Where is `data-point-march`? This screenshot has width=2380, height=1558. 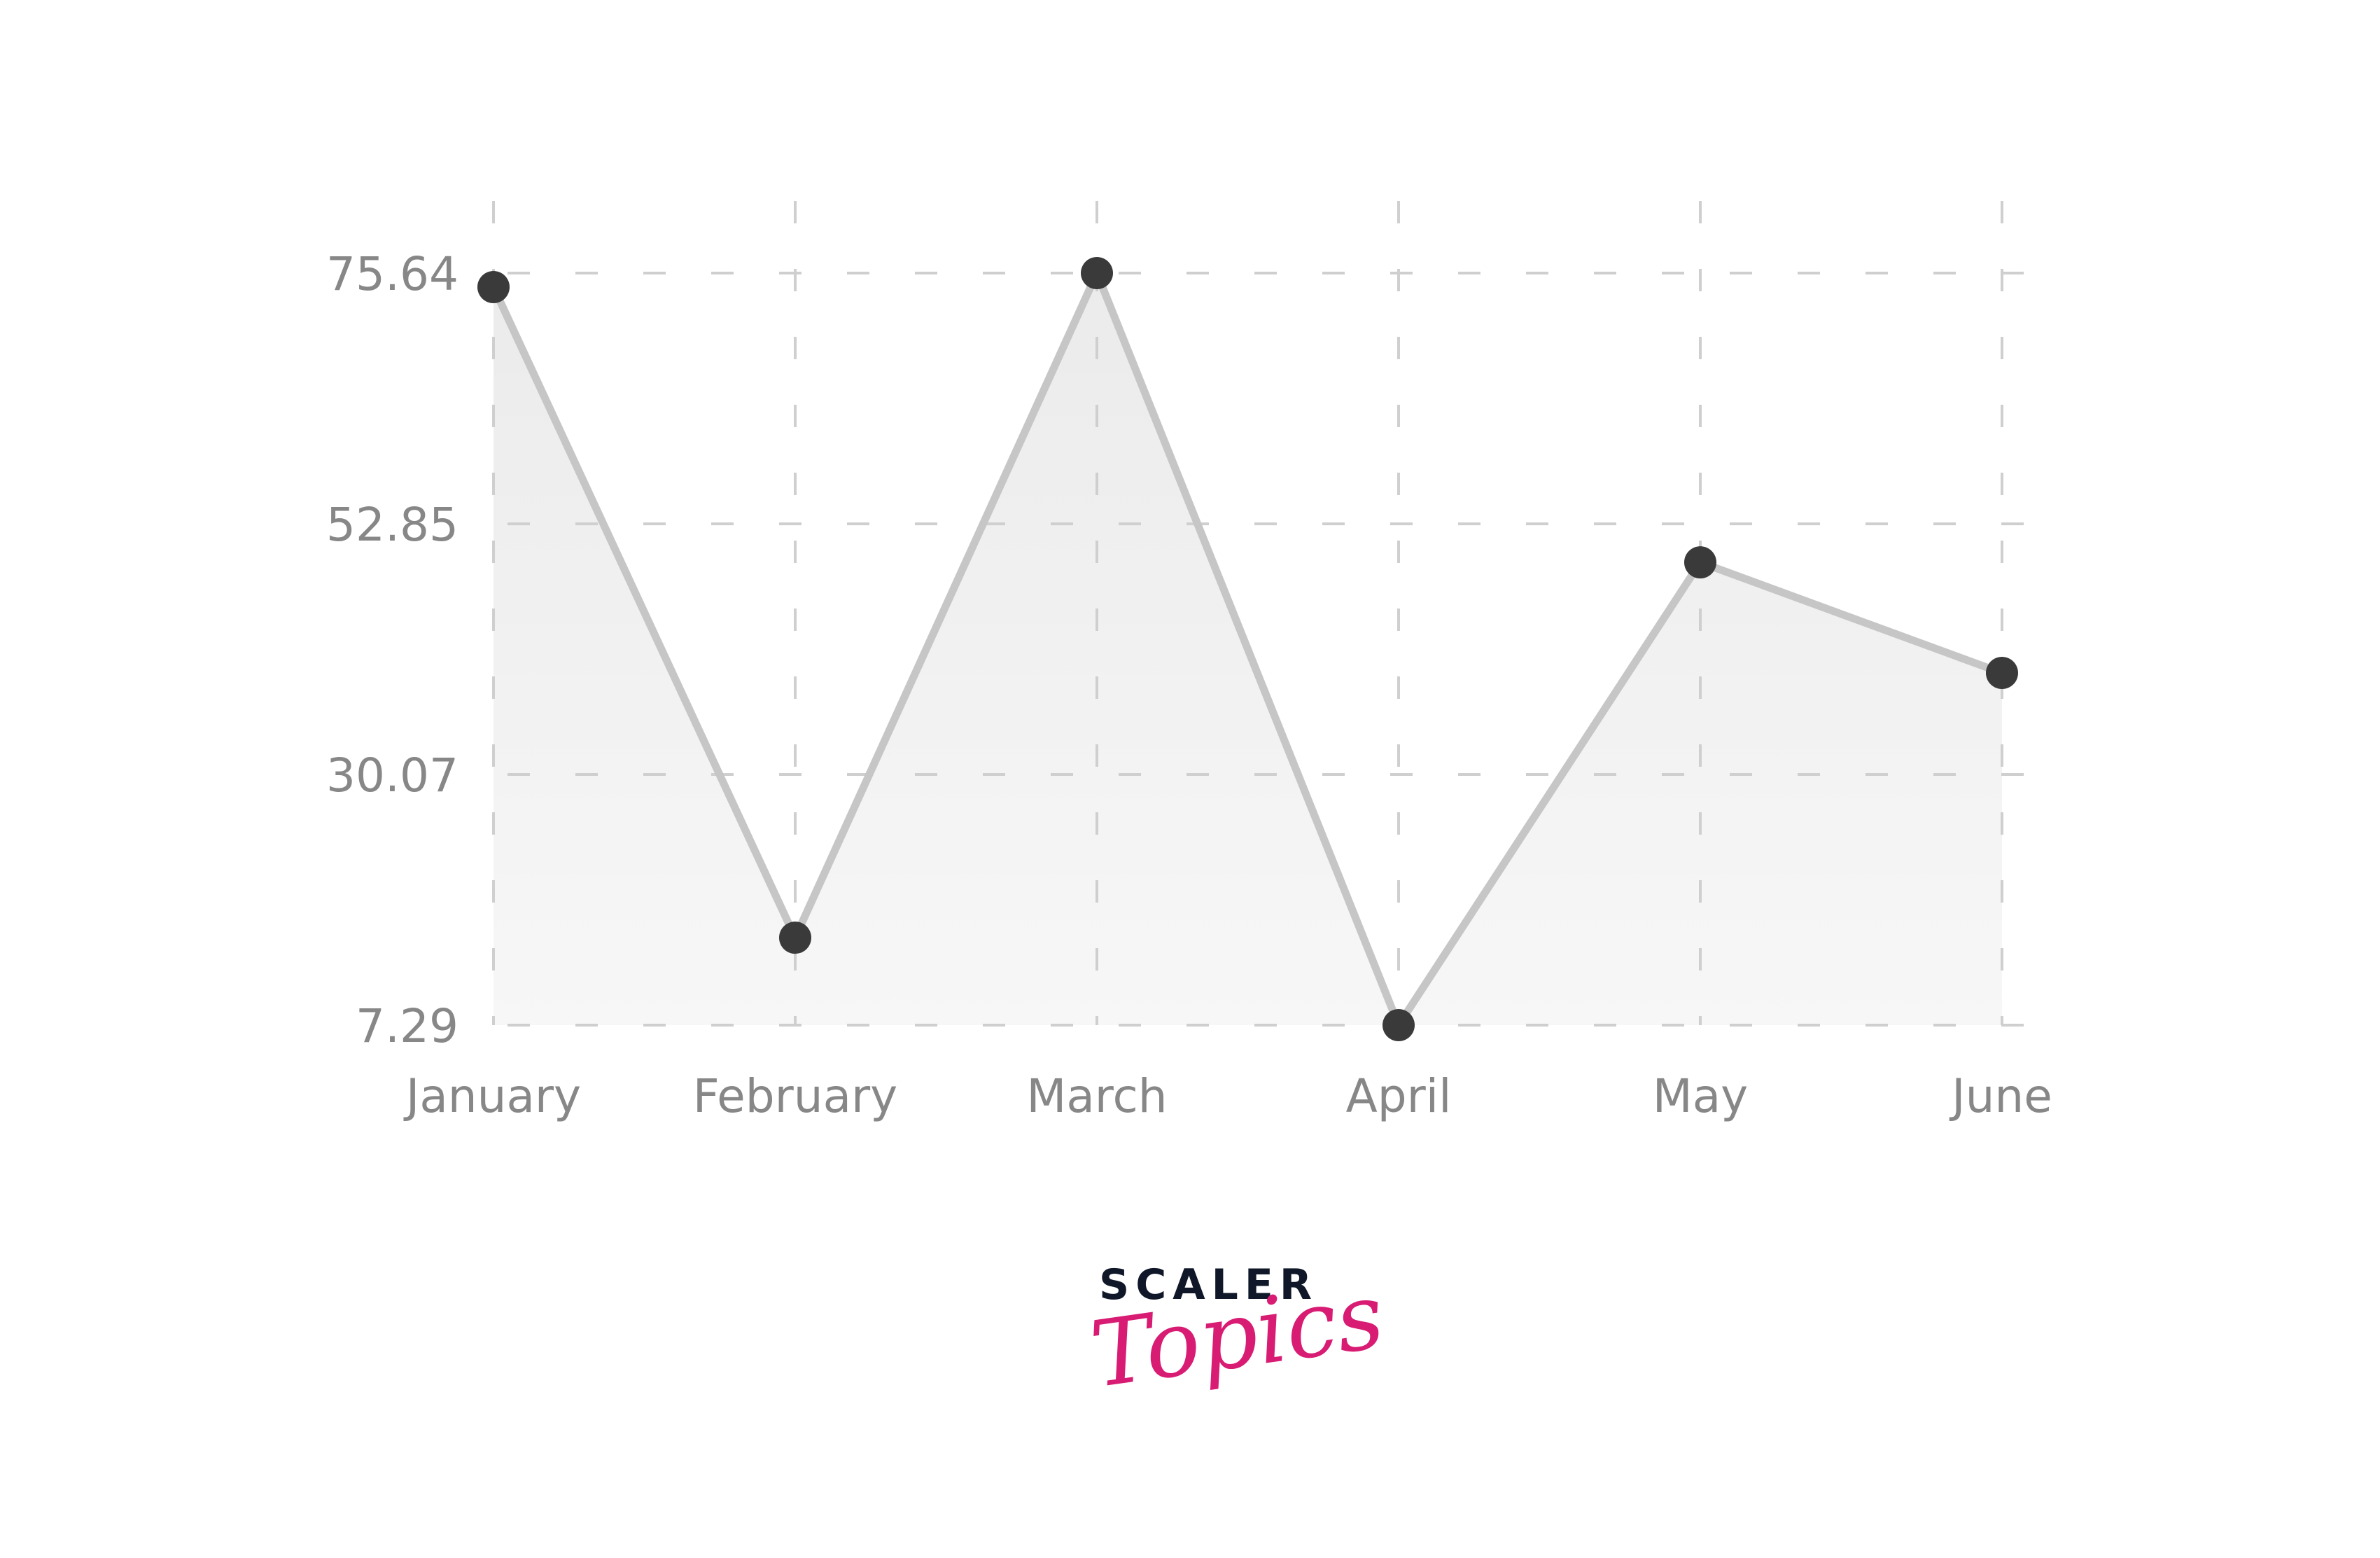
data-point-march is located at coordinates (1097, 273).